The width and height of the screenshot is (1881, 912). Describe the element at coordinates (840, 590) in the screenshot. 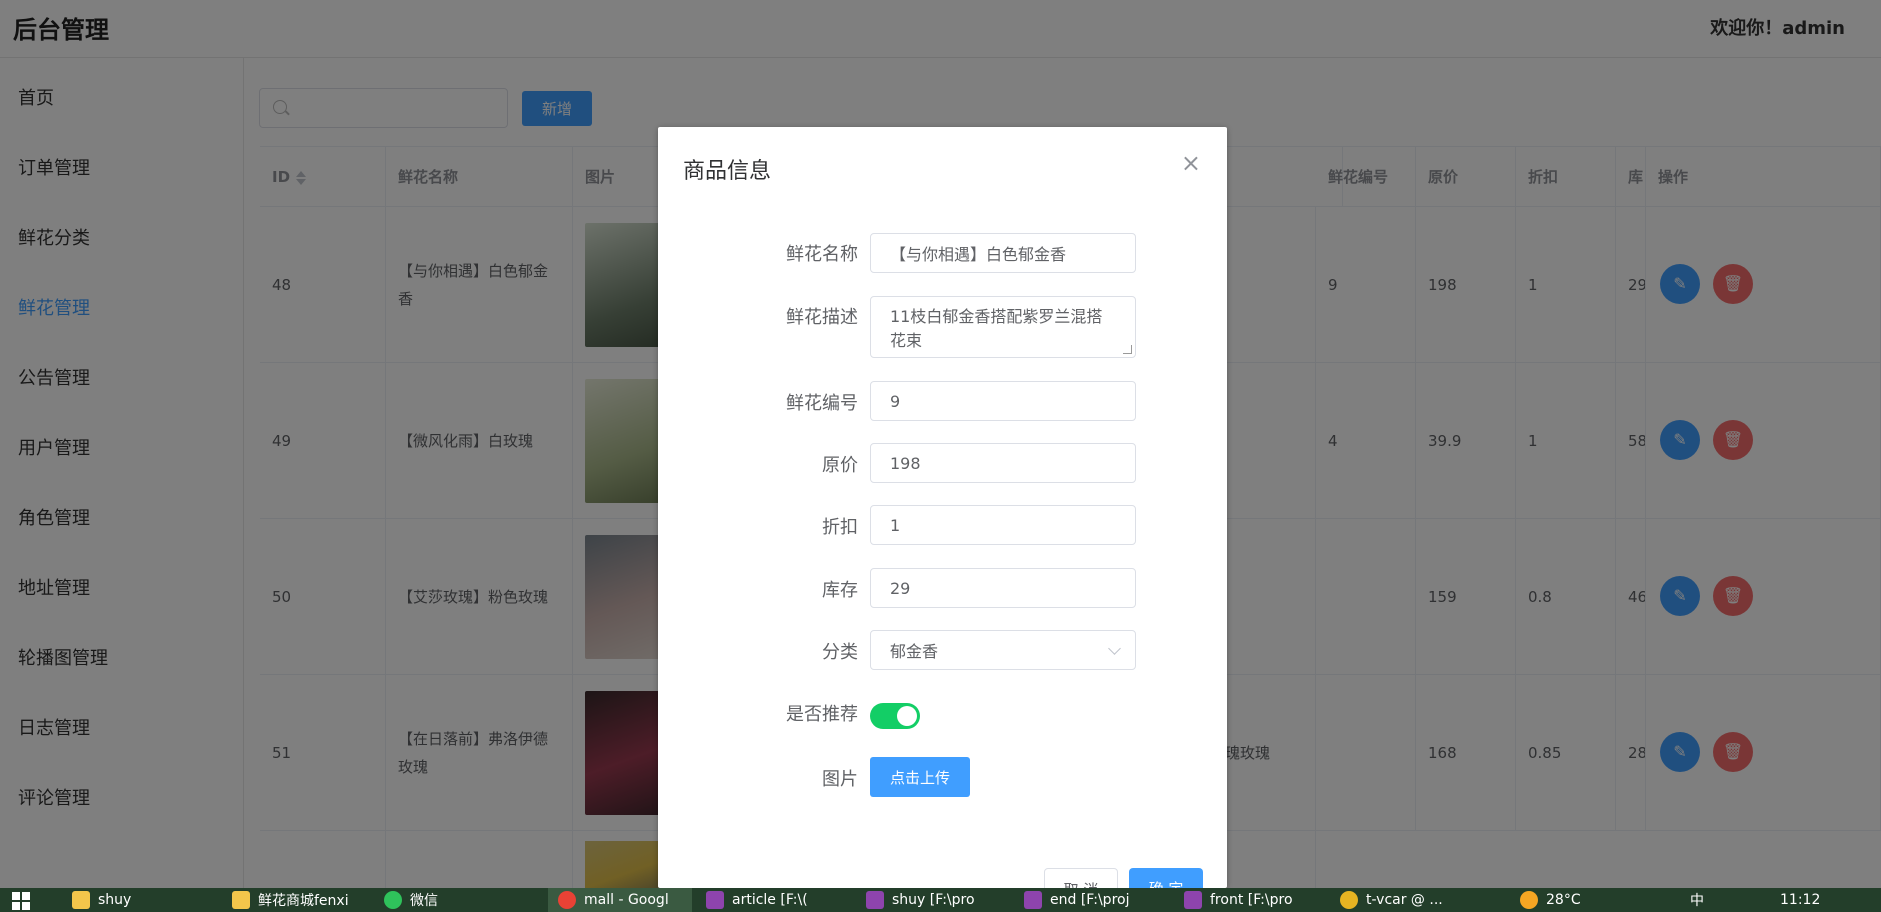

I see `stock-label: 库存` at that location.